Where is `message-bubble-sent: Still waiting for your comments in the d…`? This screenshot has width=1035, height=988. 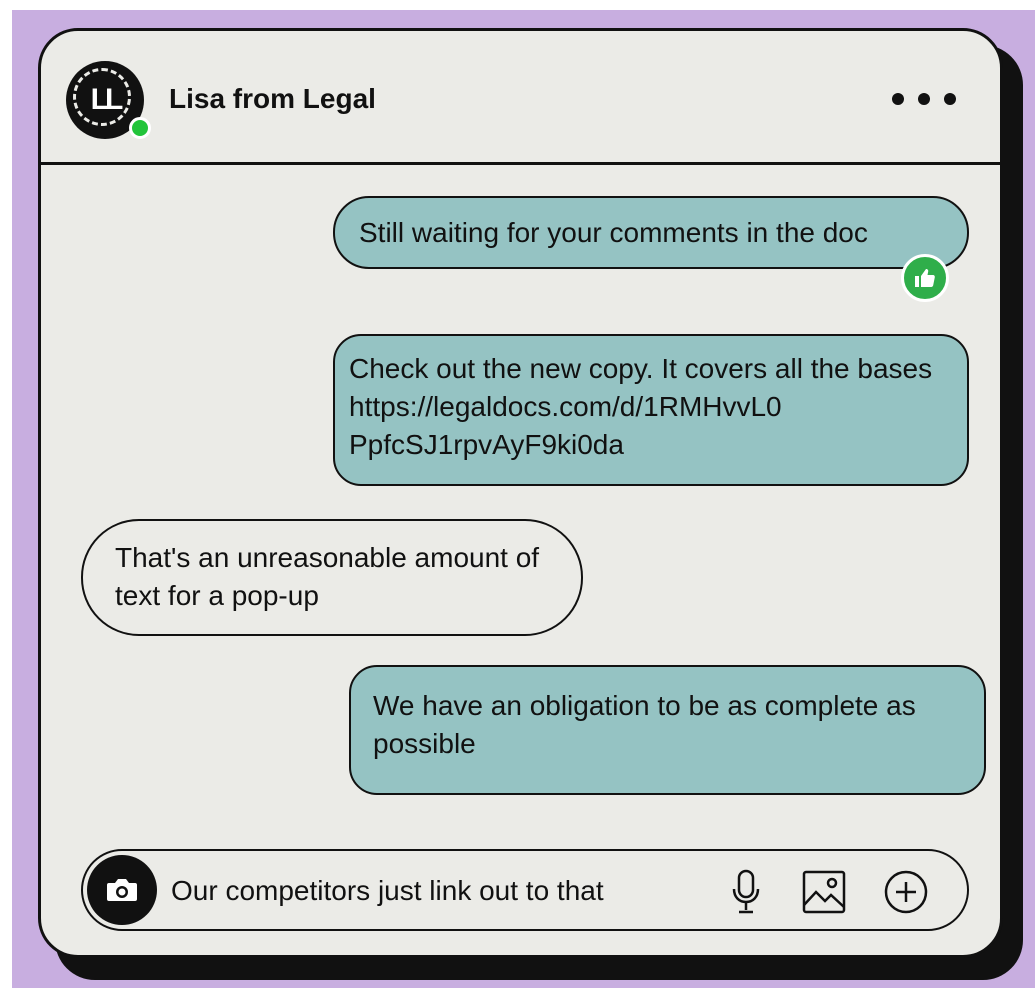 message-bubble-sent: Still waiting for your comments in the d… is located at coordinates (651, 232).